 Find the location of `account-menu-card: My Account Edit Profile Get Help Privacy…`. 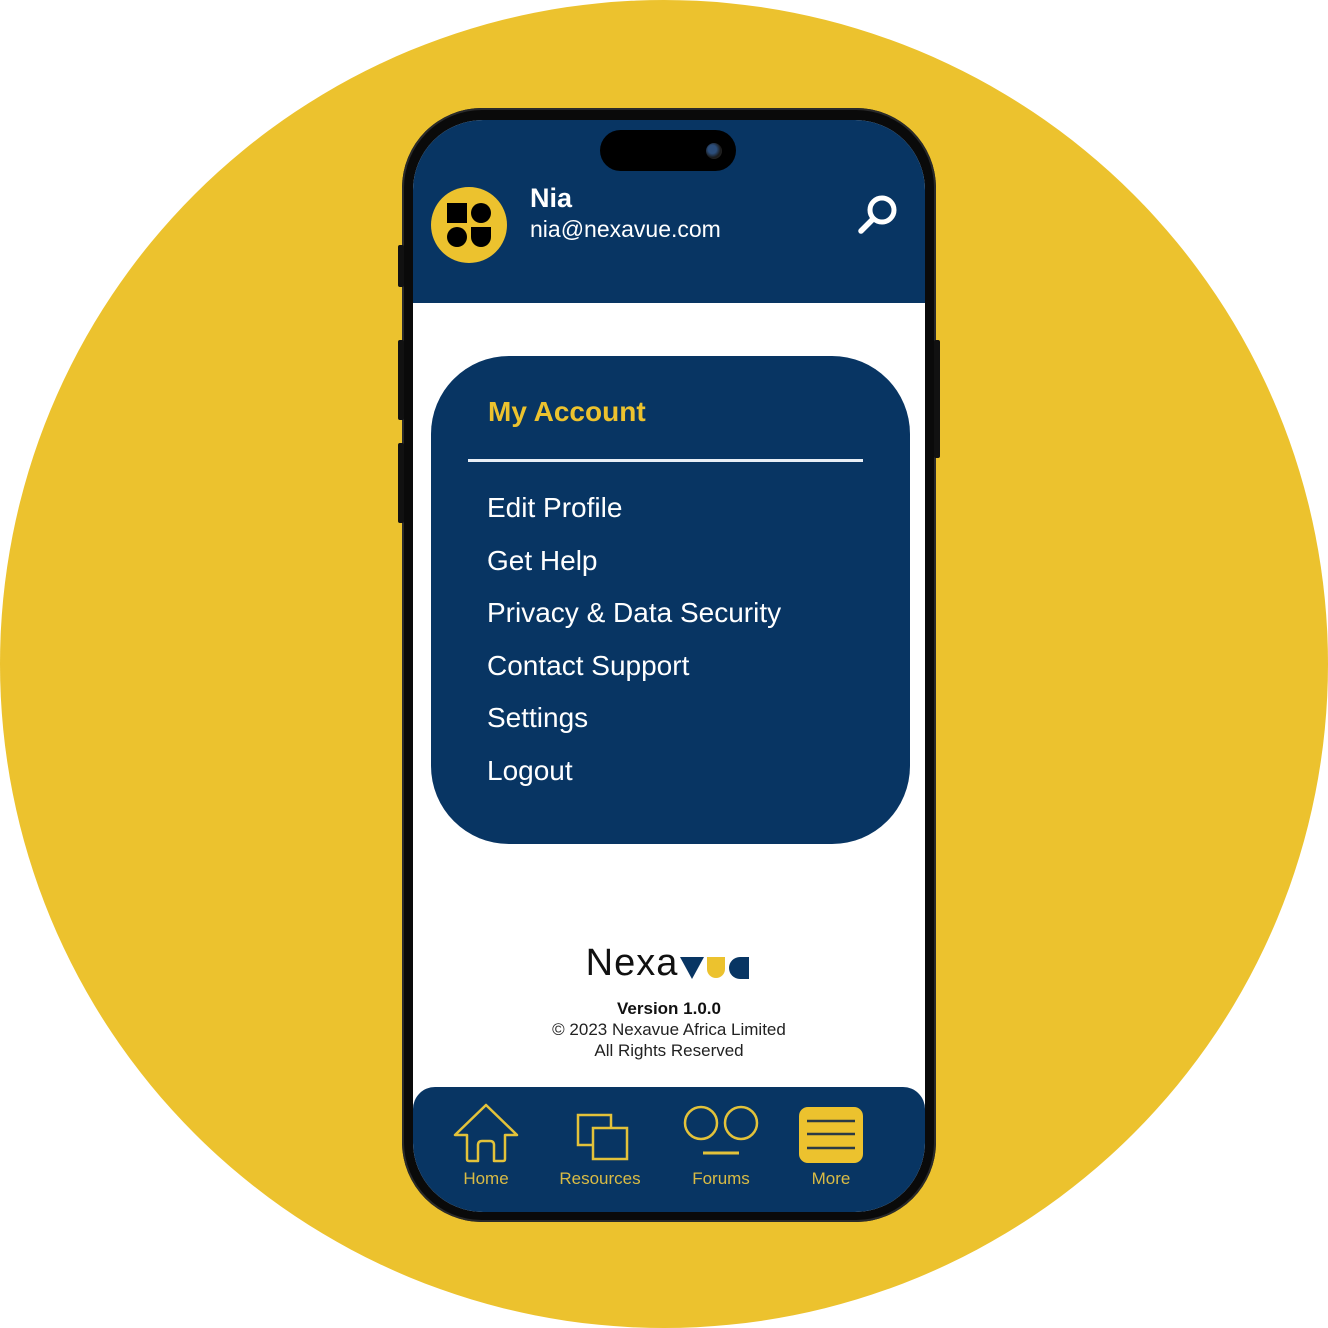

account-menu-card: My Account Edit Profile Get Help Privacy… is located at coordinates (670, 600).